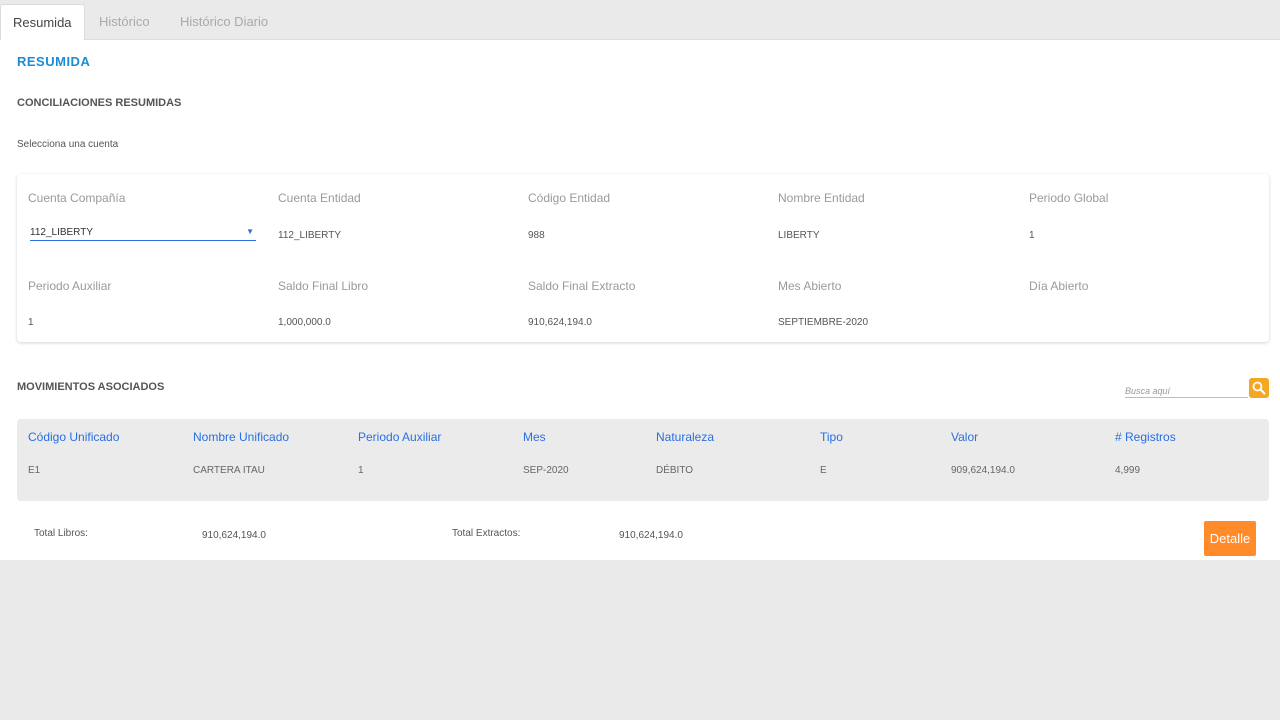 Image resolution: width=1280 pixels, height=720 pixels. What do you see at coordinates (536, 235) in the screenshot?
I see `value-codigo-entidad: 988` at bounding box center [536, 235].